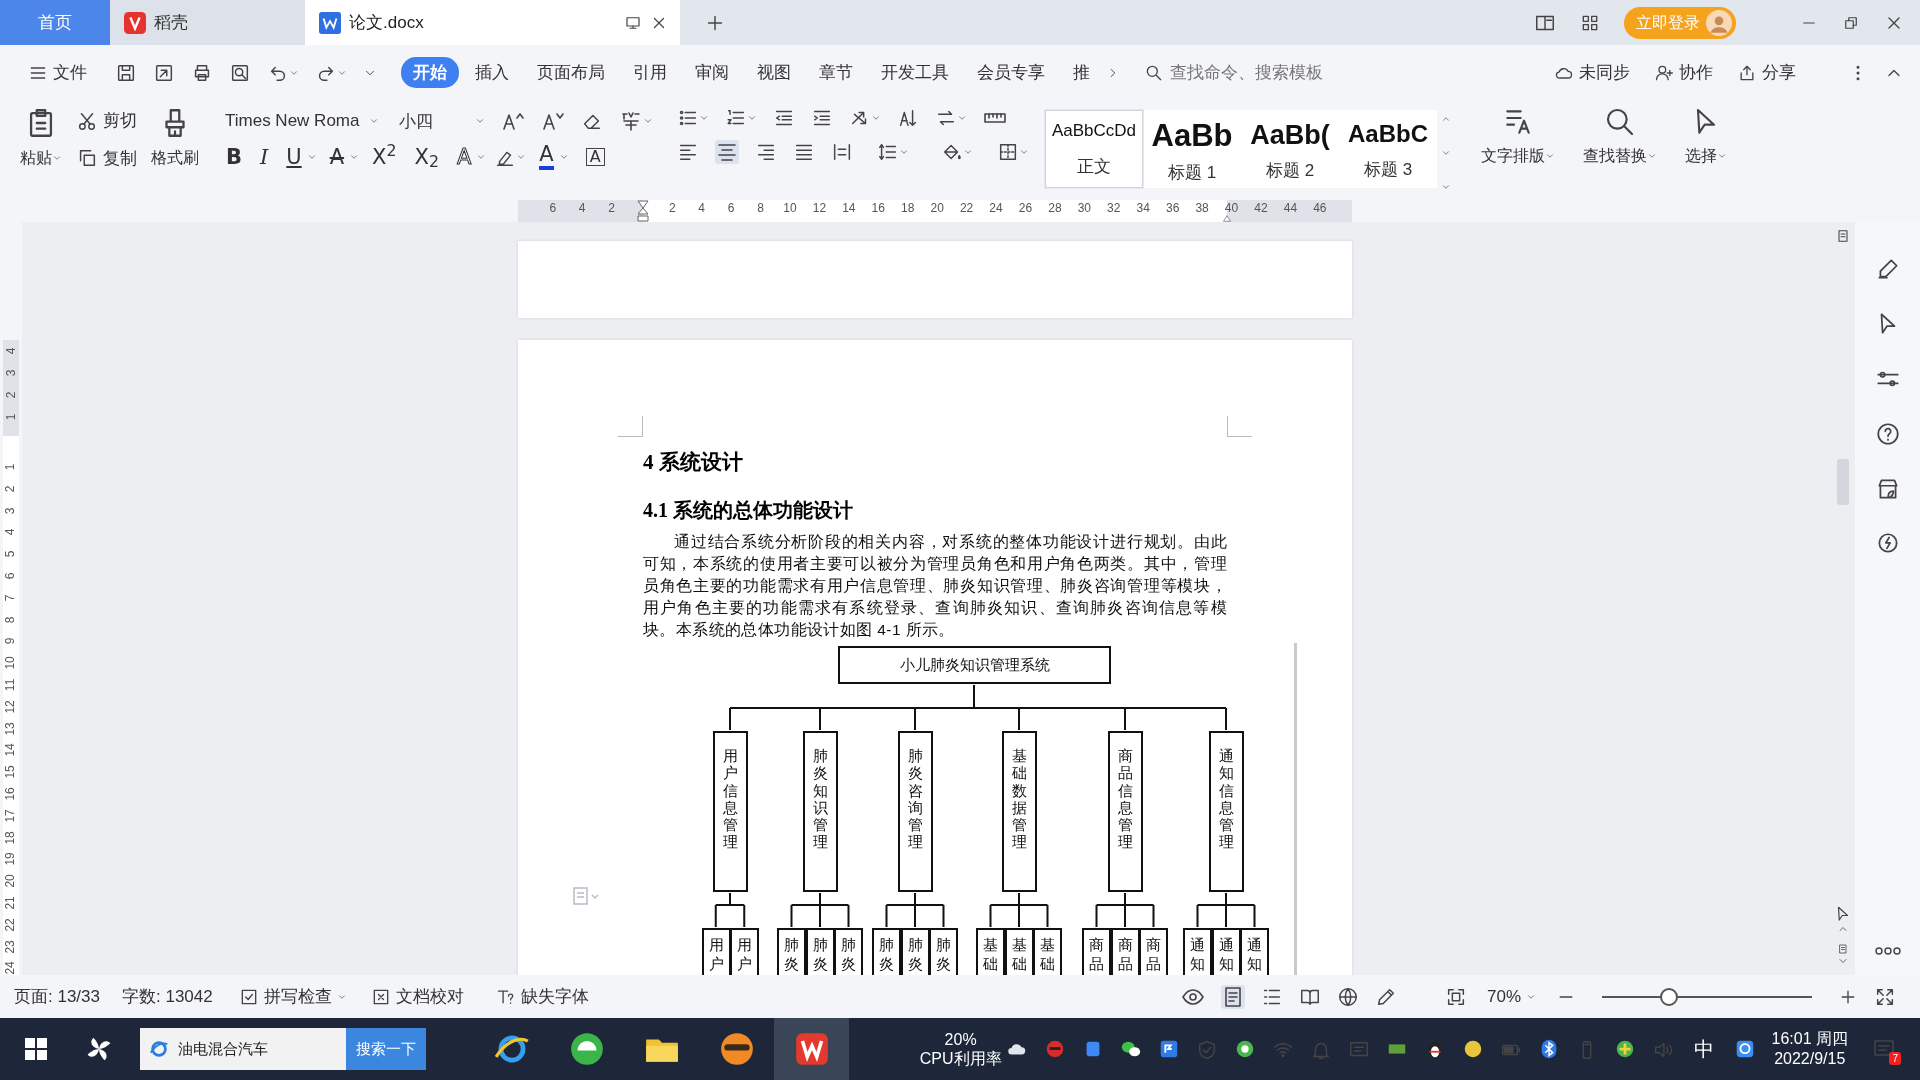 This screenshot has width=1920, height=1080. What do you see at coordinates (842, 152) in the screenshot?
I see `distribute-icon` at bounding box center [842, 152].